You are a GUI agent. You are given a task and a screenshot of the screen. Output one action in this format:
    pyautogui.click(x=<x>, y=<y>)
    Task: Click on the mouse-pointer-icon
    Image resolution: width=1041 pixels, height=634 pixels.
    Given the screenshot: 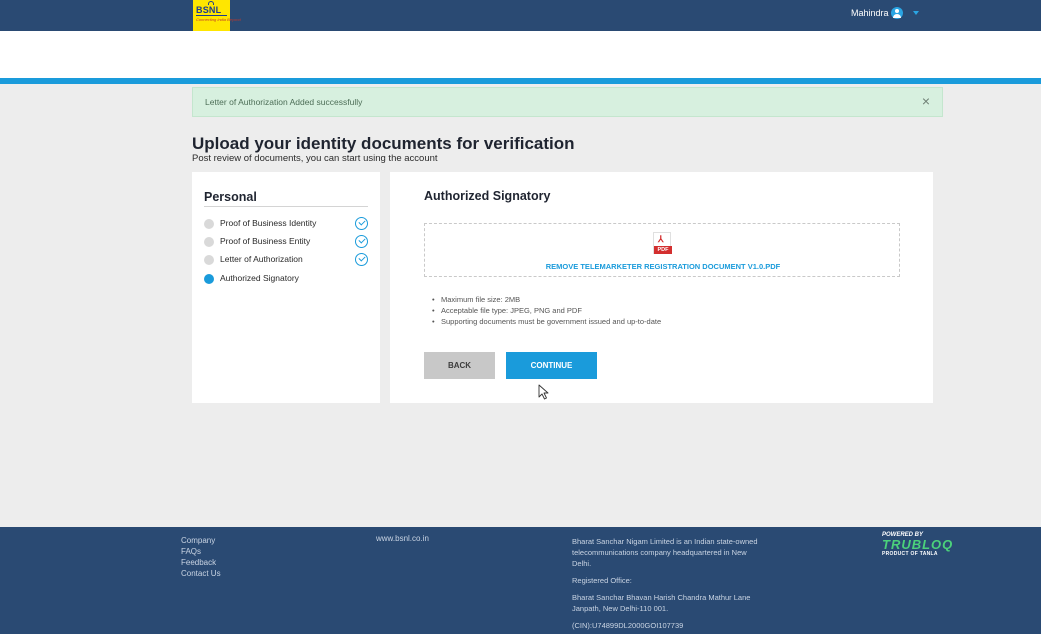 What is the action you would take?
    pyautogui.click(x=543, y=392)
    